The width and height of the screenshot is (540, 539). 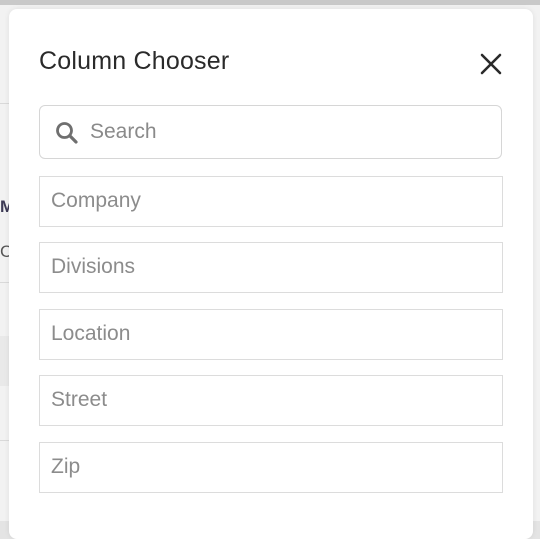 I want to click on search-box, so click(x=270, y=132).